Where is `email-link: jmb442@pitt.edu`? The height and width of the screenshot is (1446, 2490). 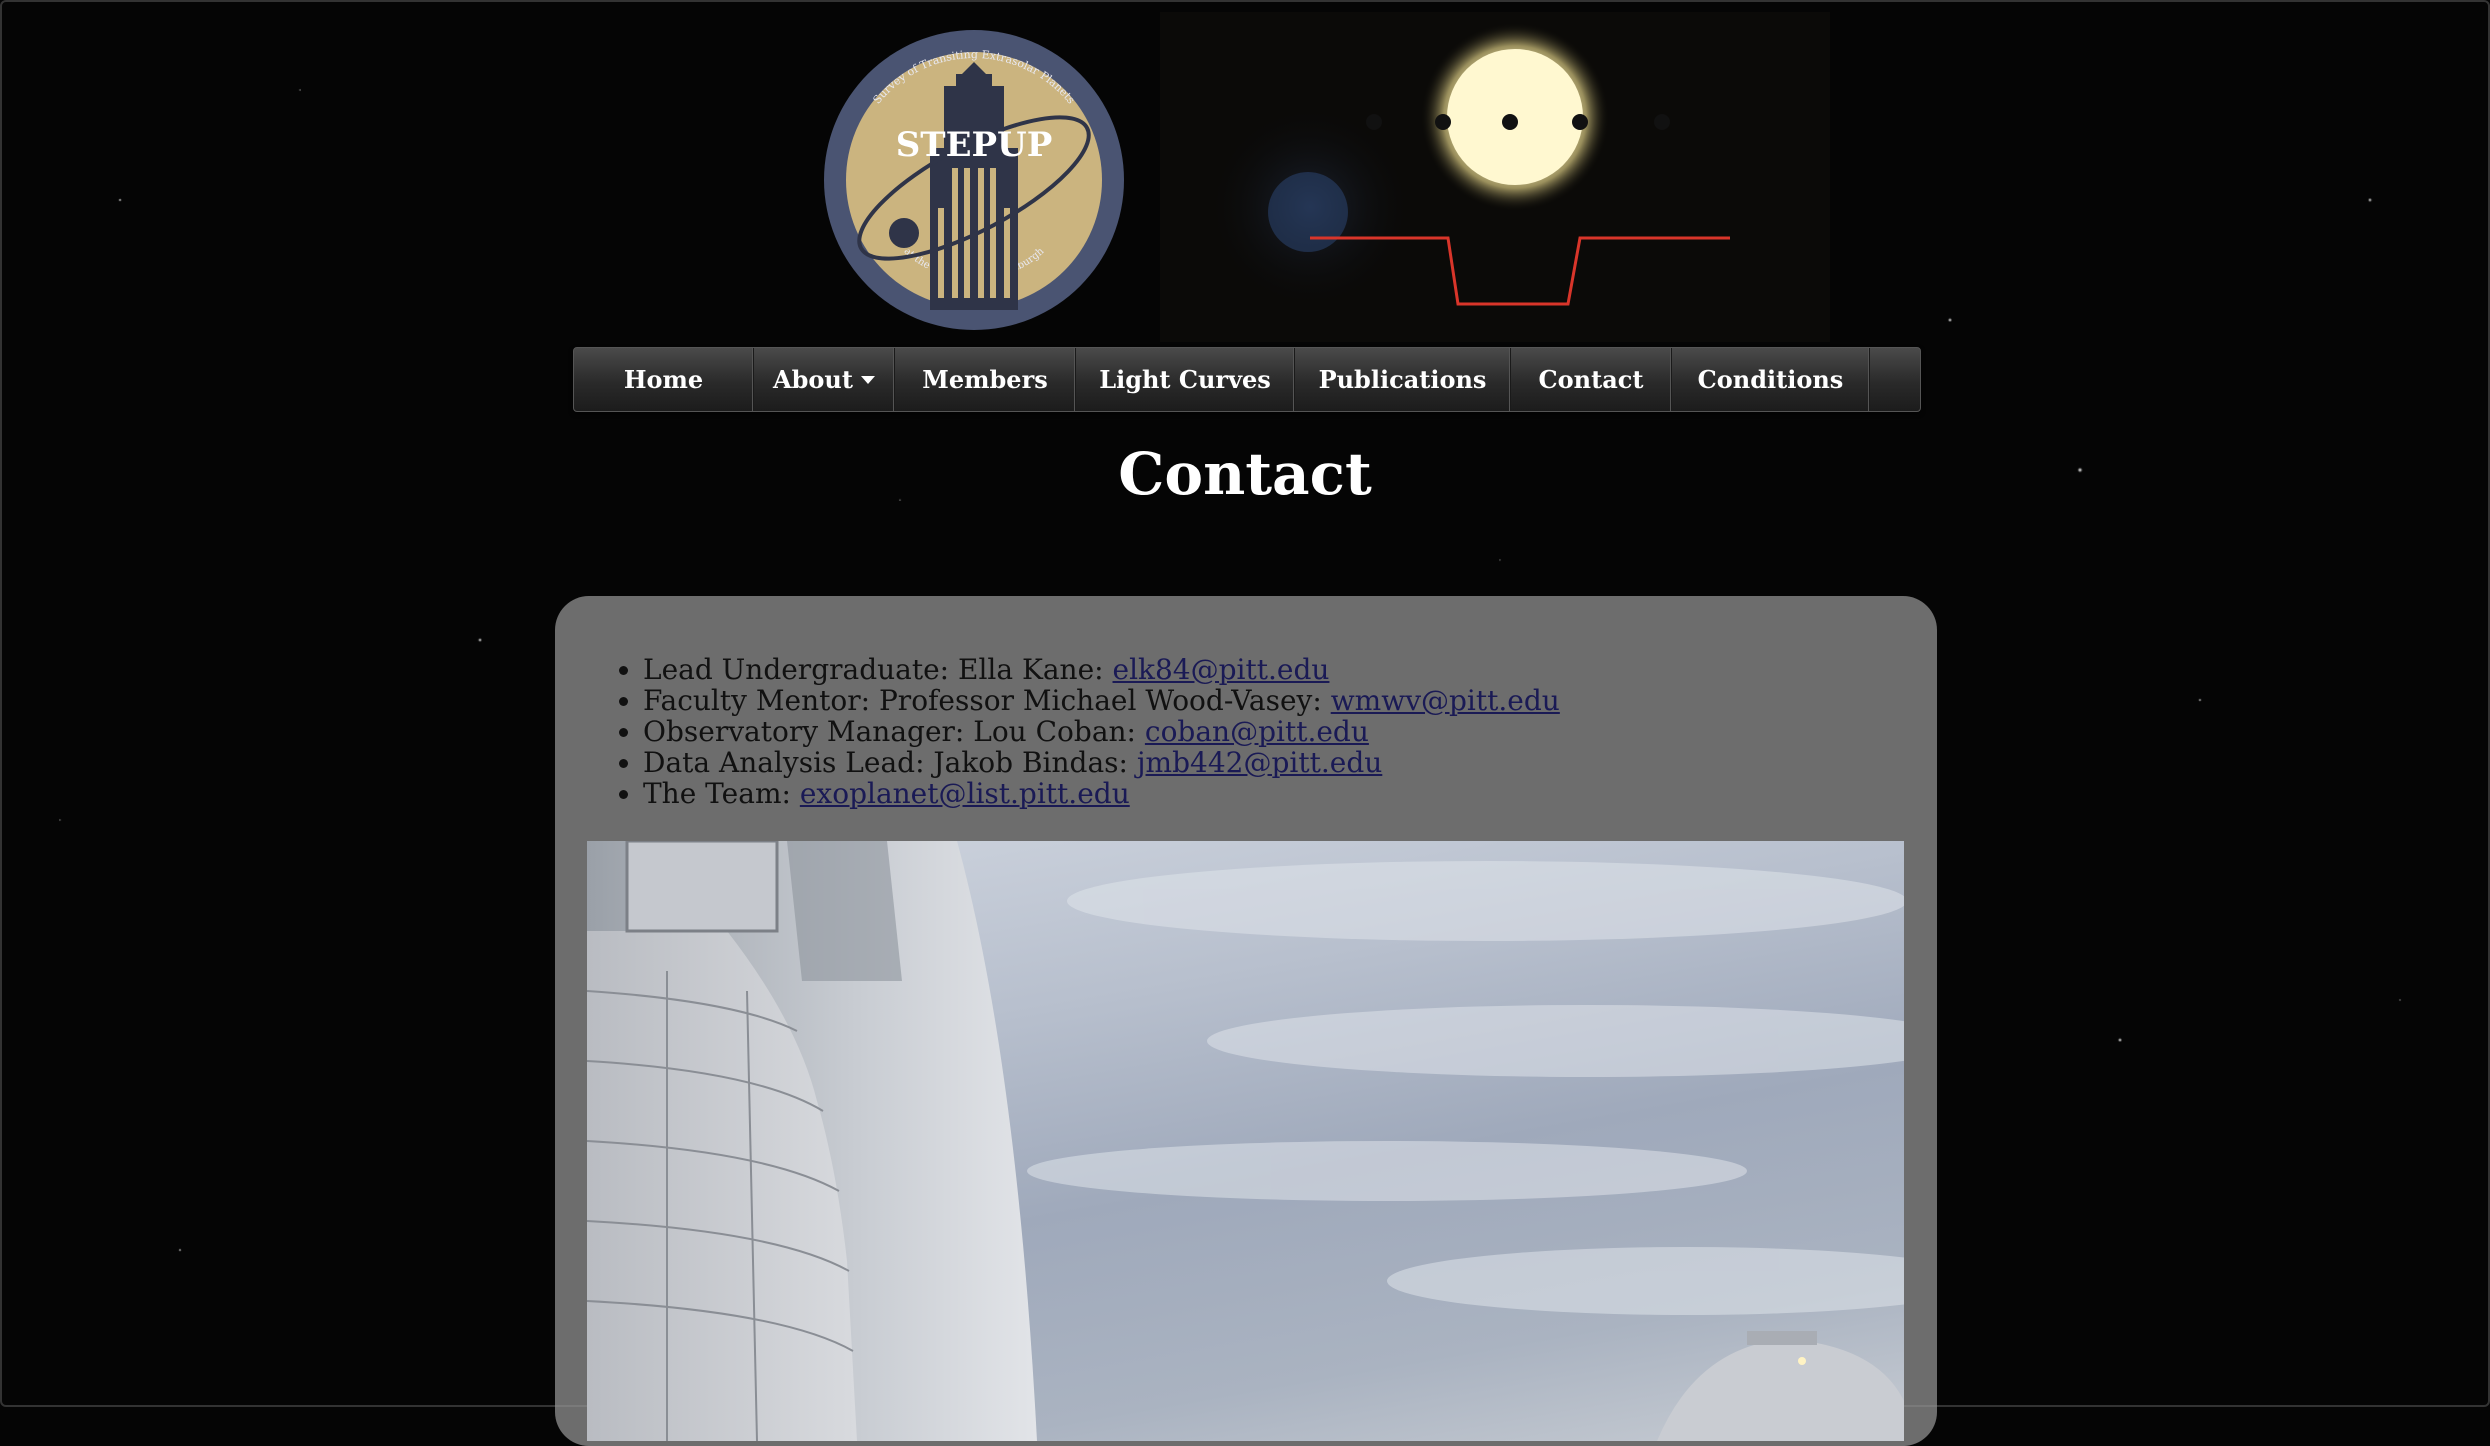
email-link: jmb442@pitt.edu is located at coordinates (1259, 762).